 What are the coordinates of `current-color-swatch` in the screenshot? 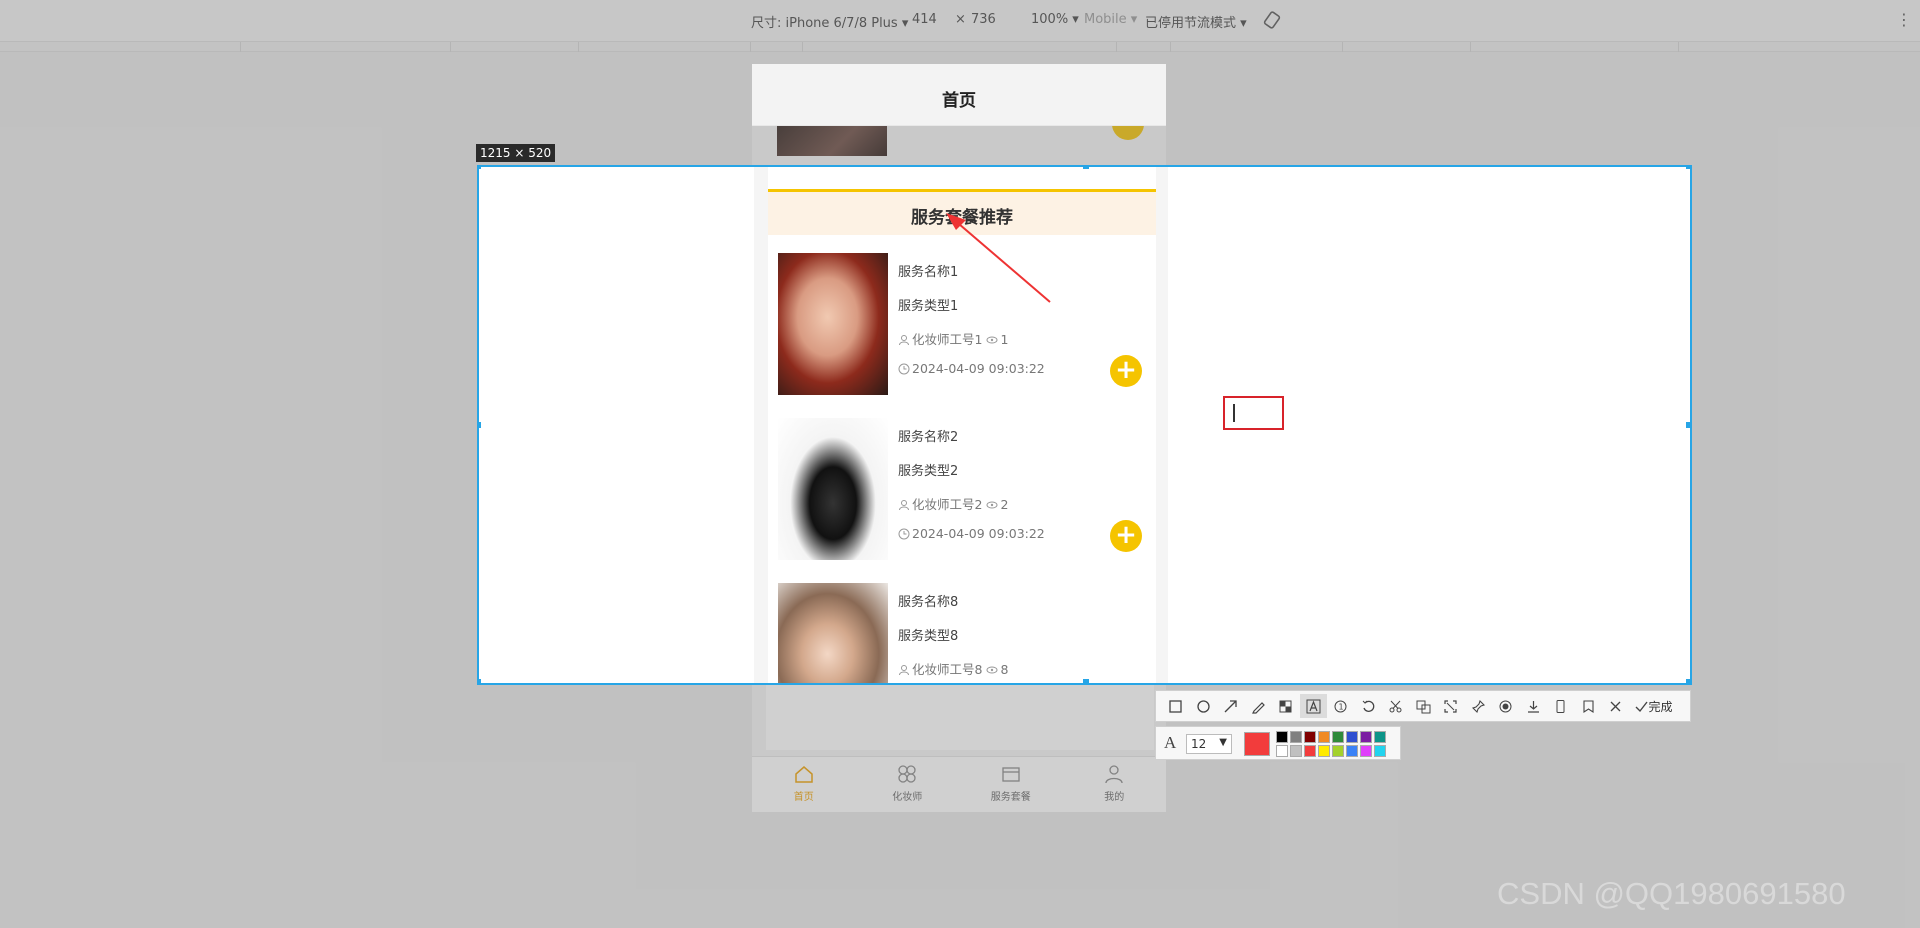 It's located at (1257, 744).